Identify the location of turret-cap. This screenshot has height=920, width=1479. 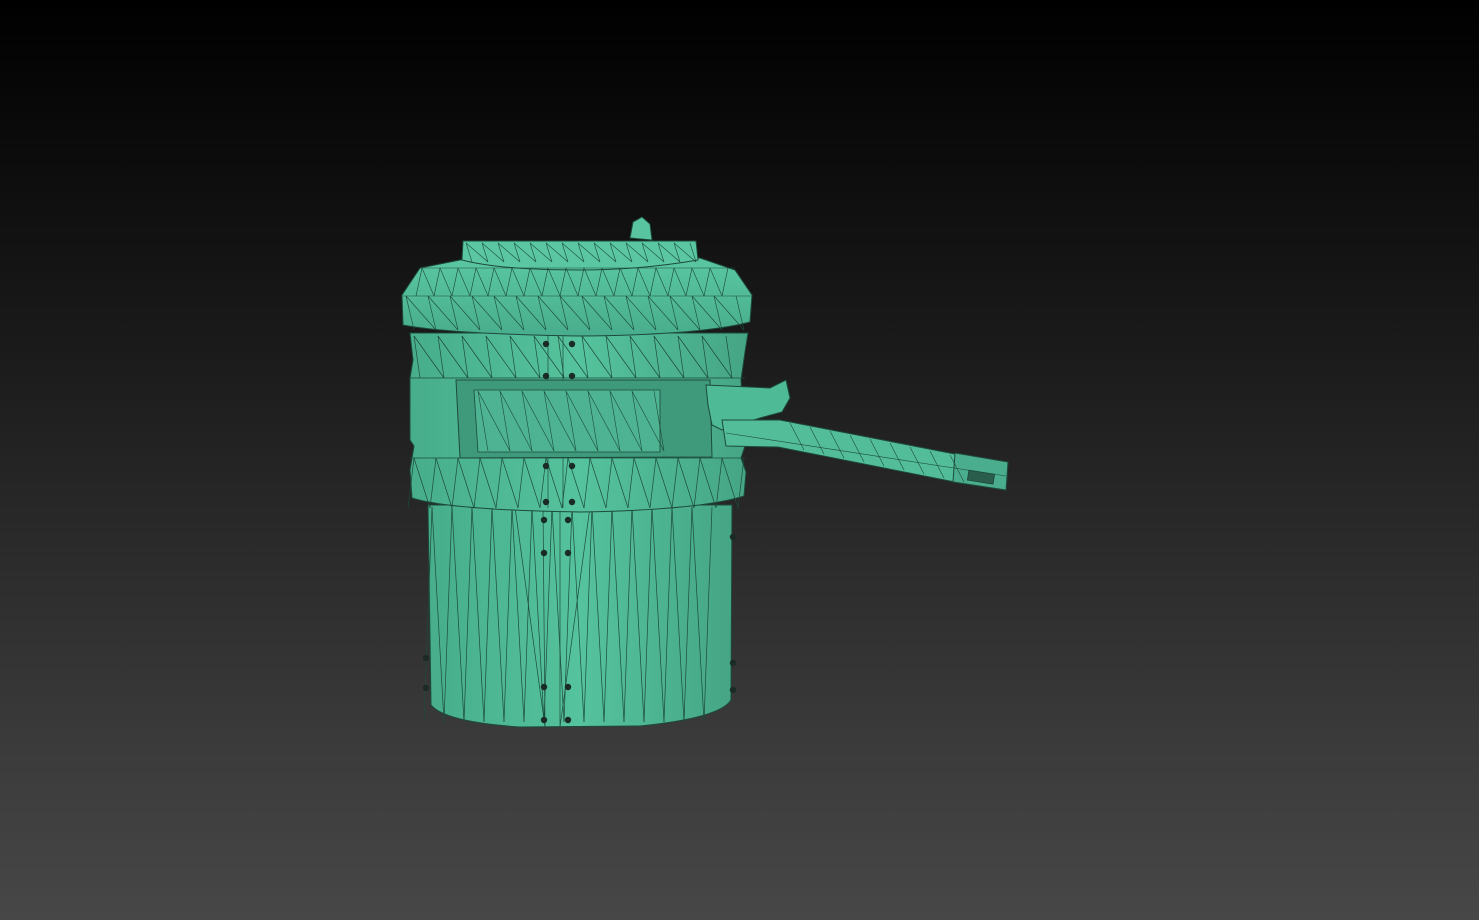
(577, 276).